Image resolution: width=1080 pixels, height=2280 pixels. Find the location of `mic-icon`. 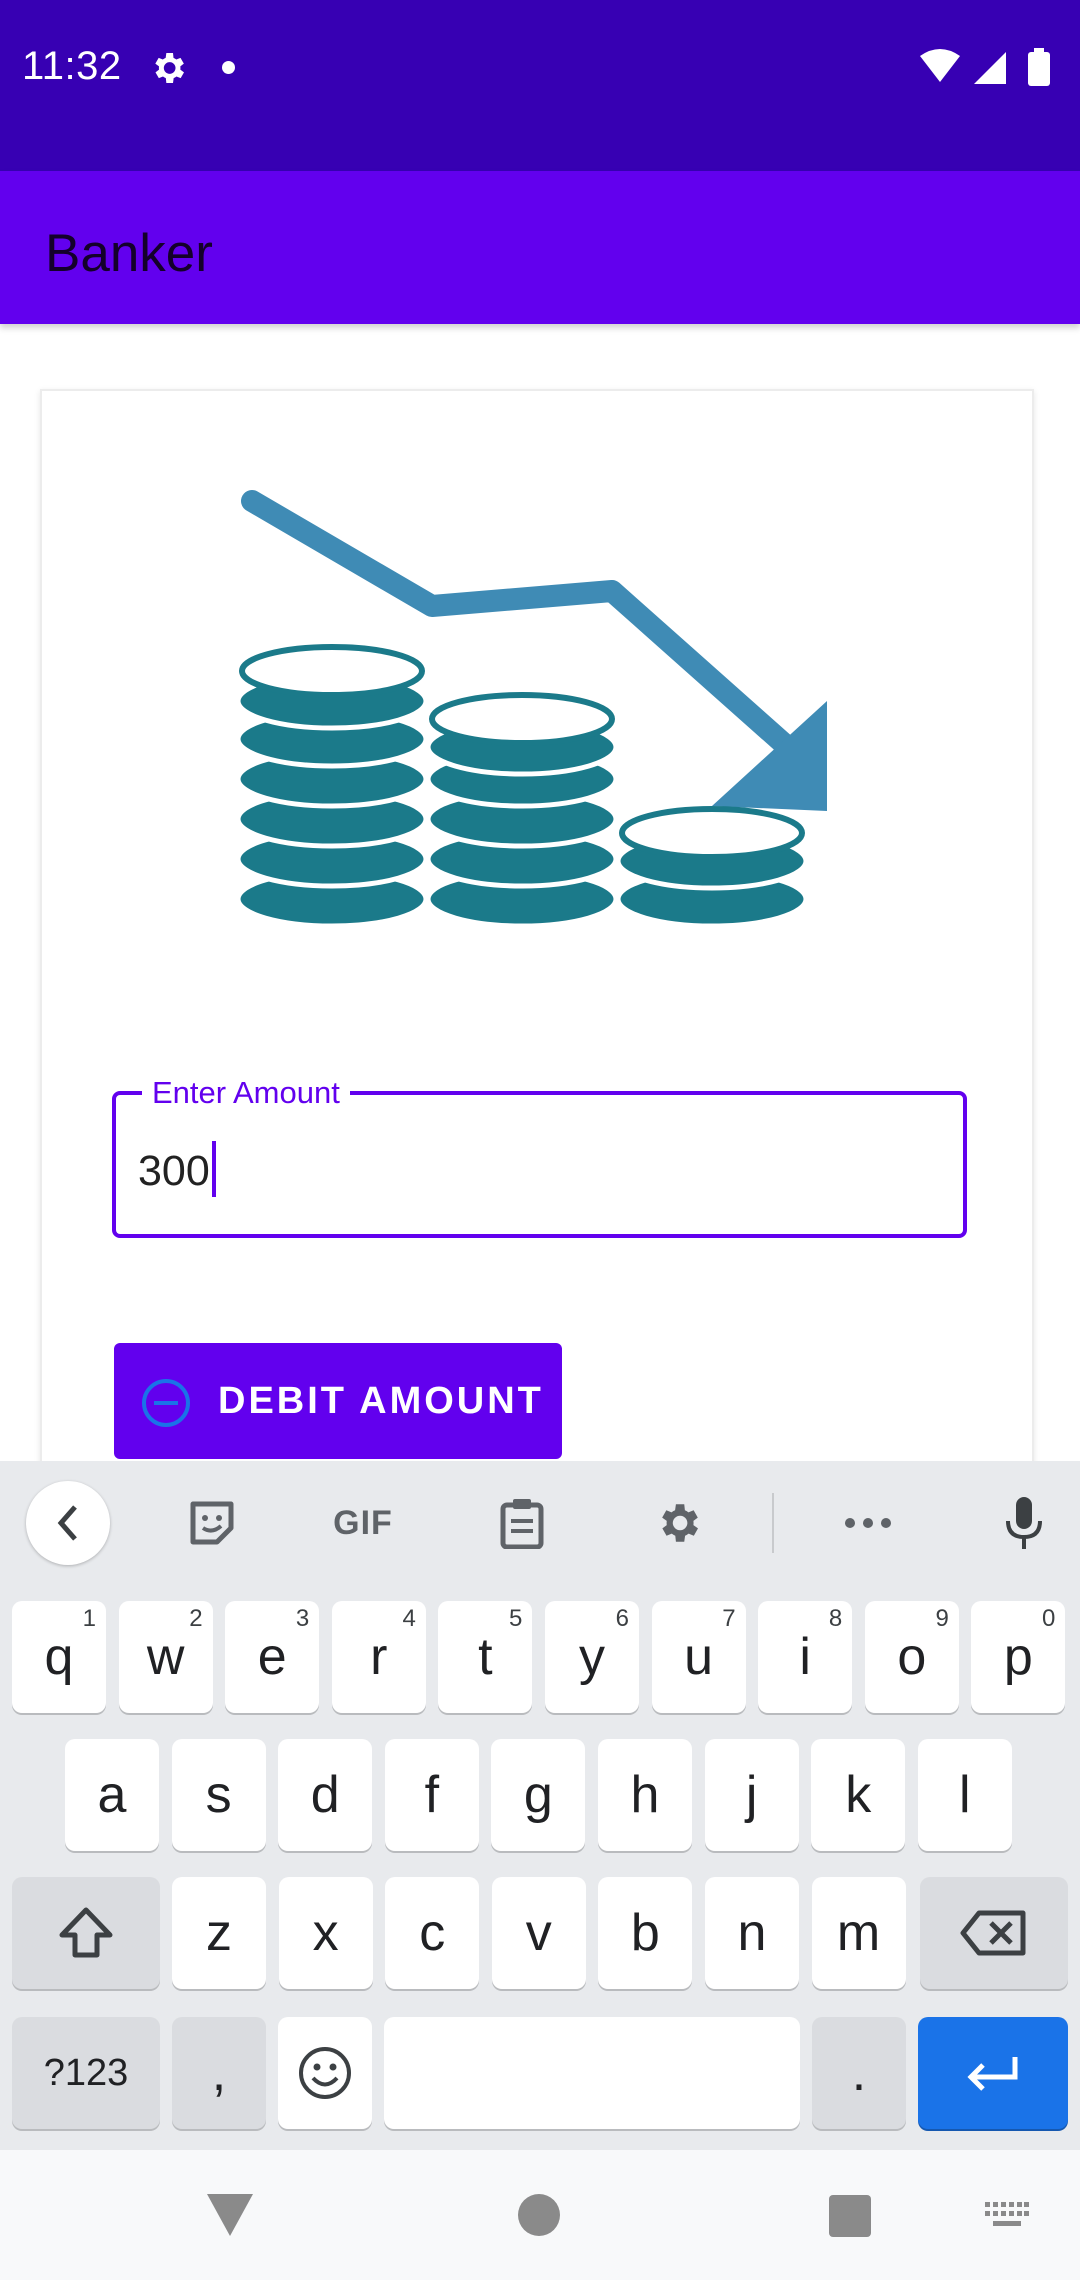

mic-icon is located at coordinates (1024, 1523).